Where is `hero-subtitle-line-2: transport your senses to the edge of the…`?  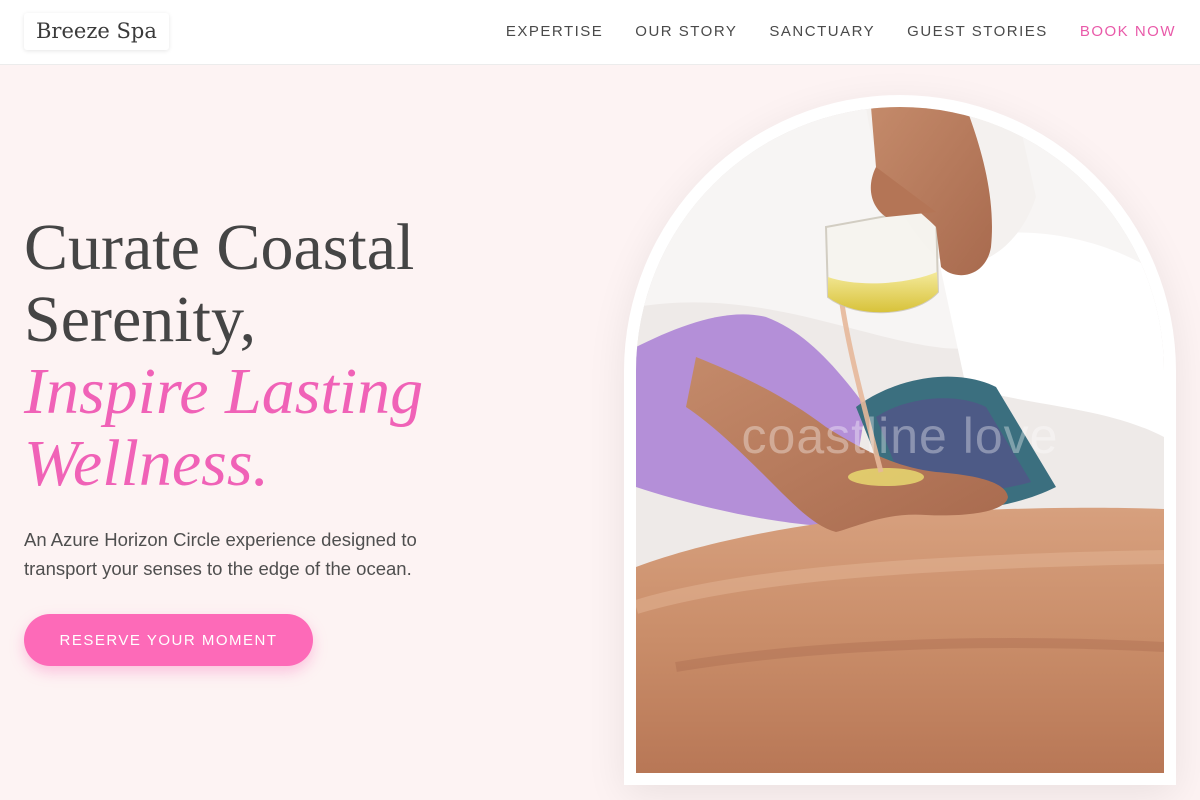
hero-subtitle-line-2: transport your senses to the edge of the… is located at coordinates (218, 568).